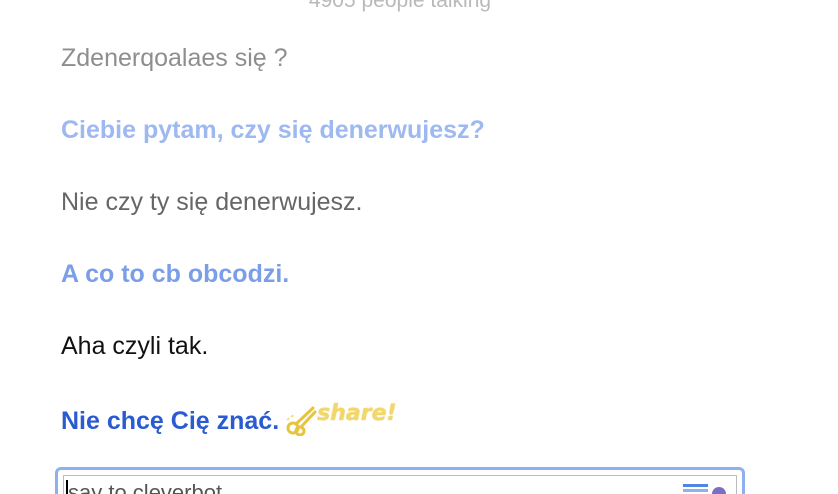  I want to click on chat-input, so click(368, 487).